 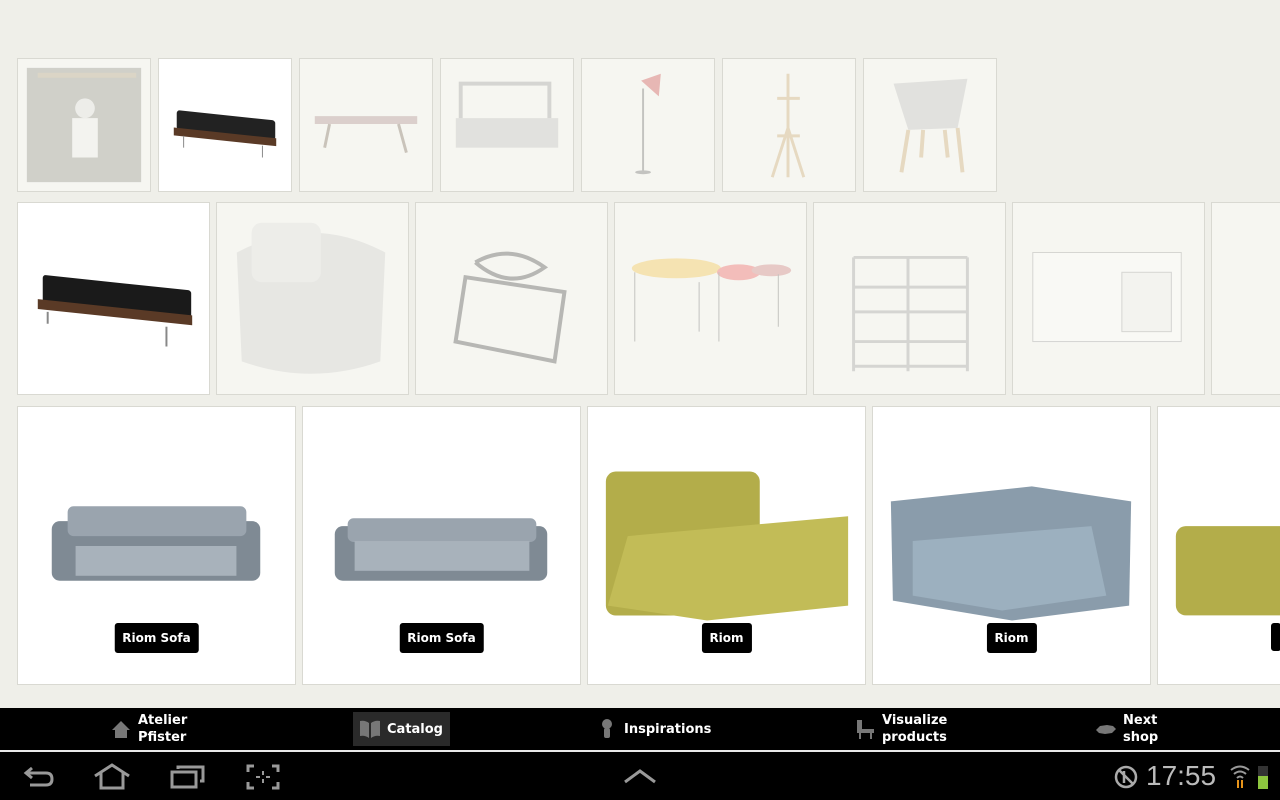 What do you see at coordinates (1263, 777) in the screenshot?
I see `battery-icon` at bounding box center [1263, 777].